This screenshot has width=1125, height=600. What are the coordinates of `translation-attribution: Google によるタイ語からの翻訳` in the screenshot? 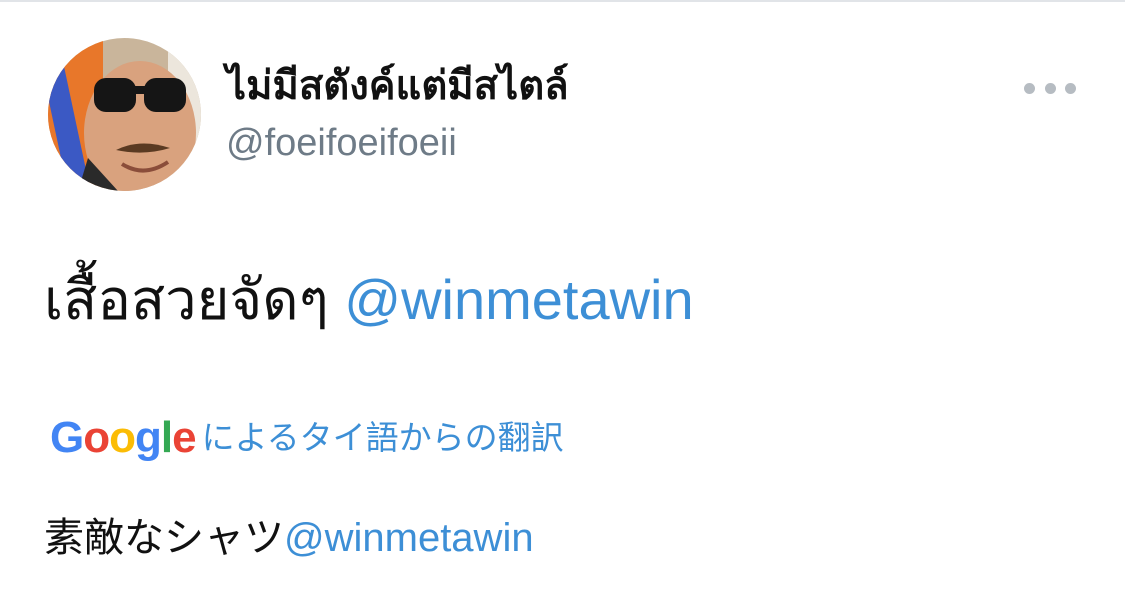 It's located at (307, 438).